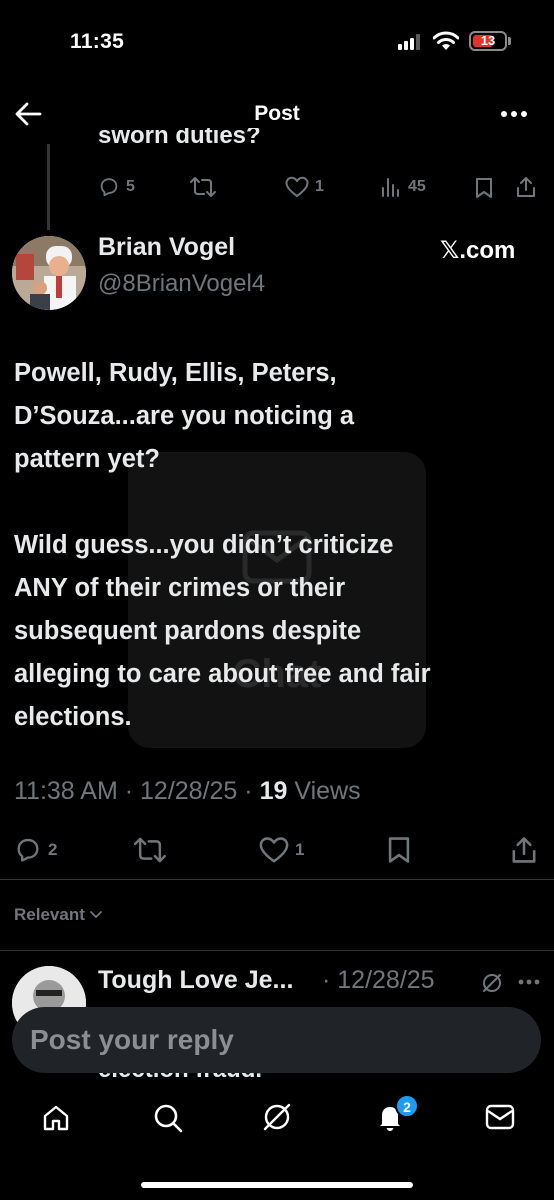  I want to click on wifi-icon, so click(446, 40).